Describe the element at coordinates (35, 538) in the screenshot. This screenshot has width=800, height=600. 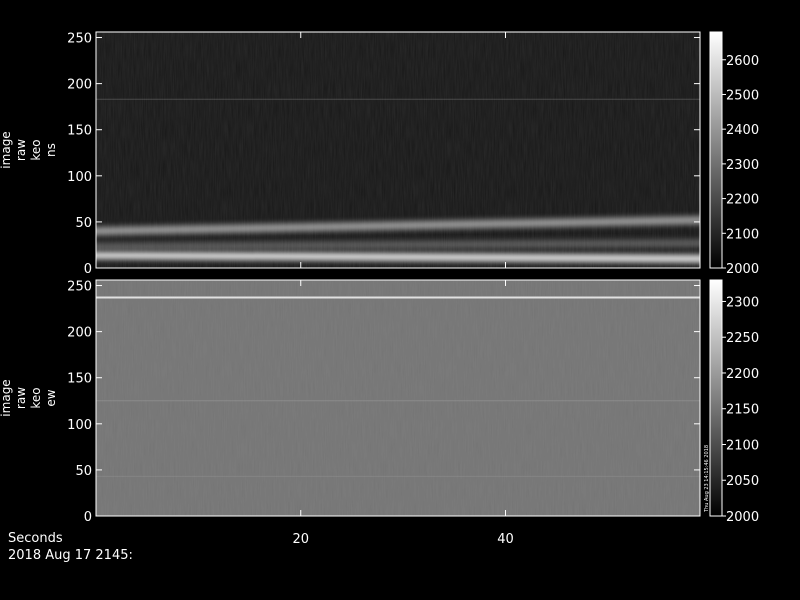
I see `x-axis-label: Seconds` at that location.